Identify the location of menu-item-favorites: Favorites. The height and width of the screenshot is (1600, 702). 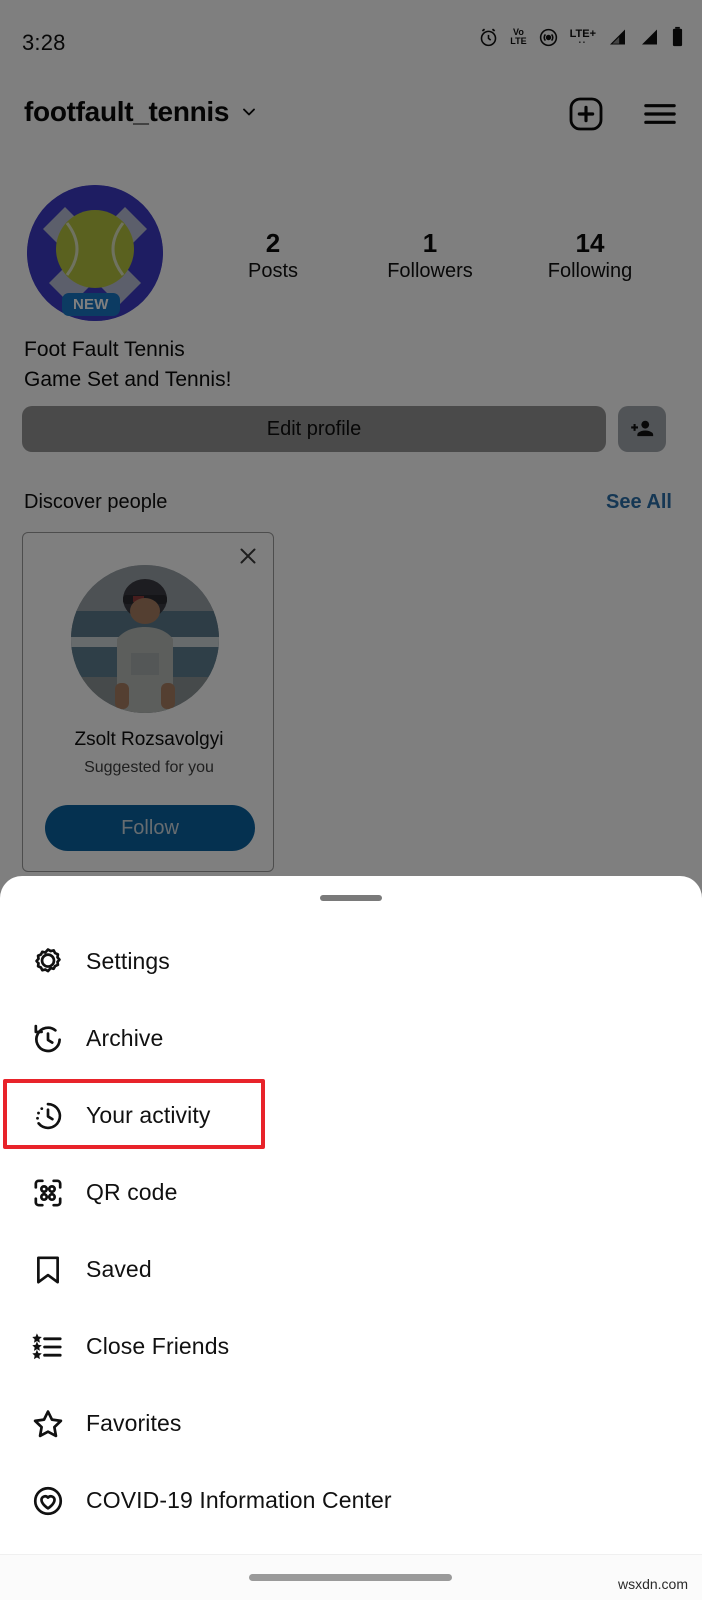
(351, 1423).